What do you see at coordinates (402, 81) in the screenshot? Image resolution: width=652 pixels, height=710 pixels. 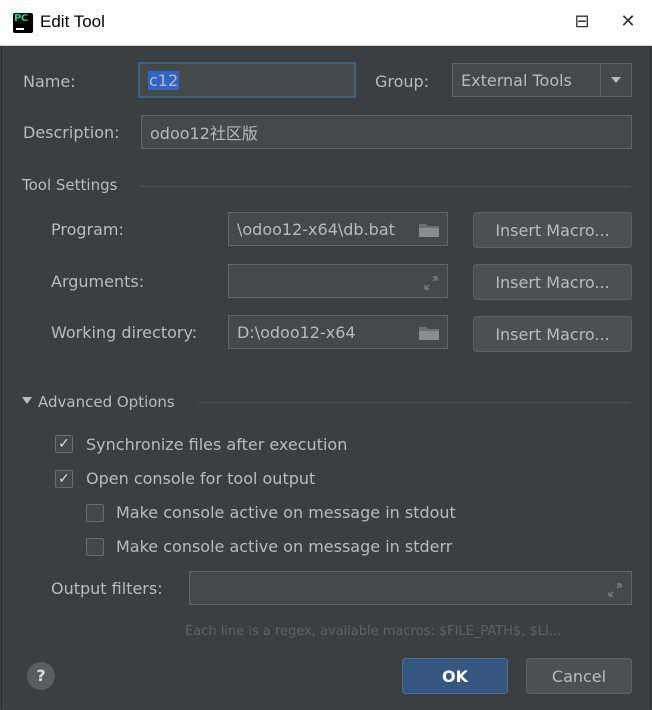 I see `group-label: Group:` at bounding box center [402, 81].